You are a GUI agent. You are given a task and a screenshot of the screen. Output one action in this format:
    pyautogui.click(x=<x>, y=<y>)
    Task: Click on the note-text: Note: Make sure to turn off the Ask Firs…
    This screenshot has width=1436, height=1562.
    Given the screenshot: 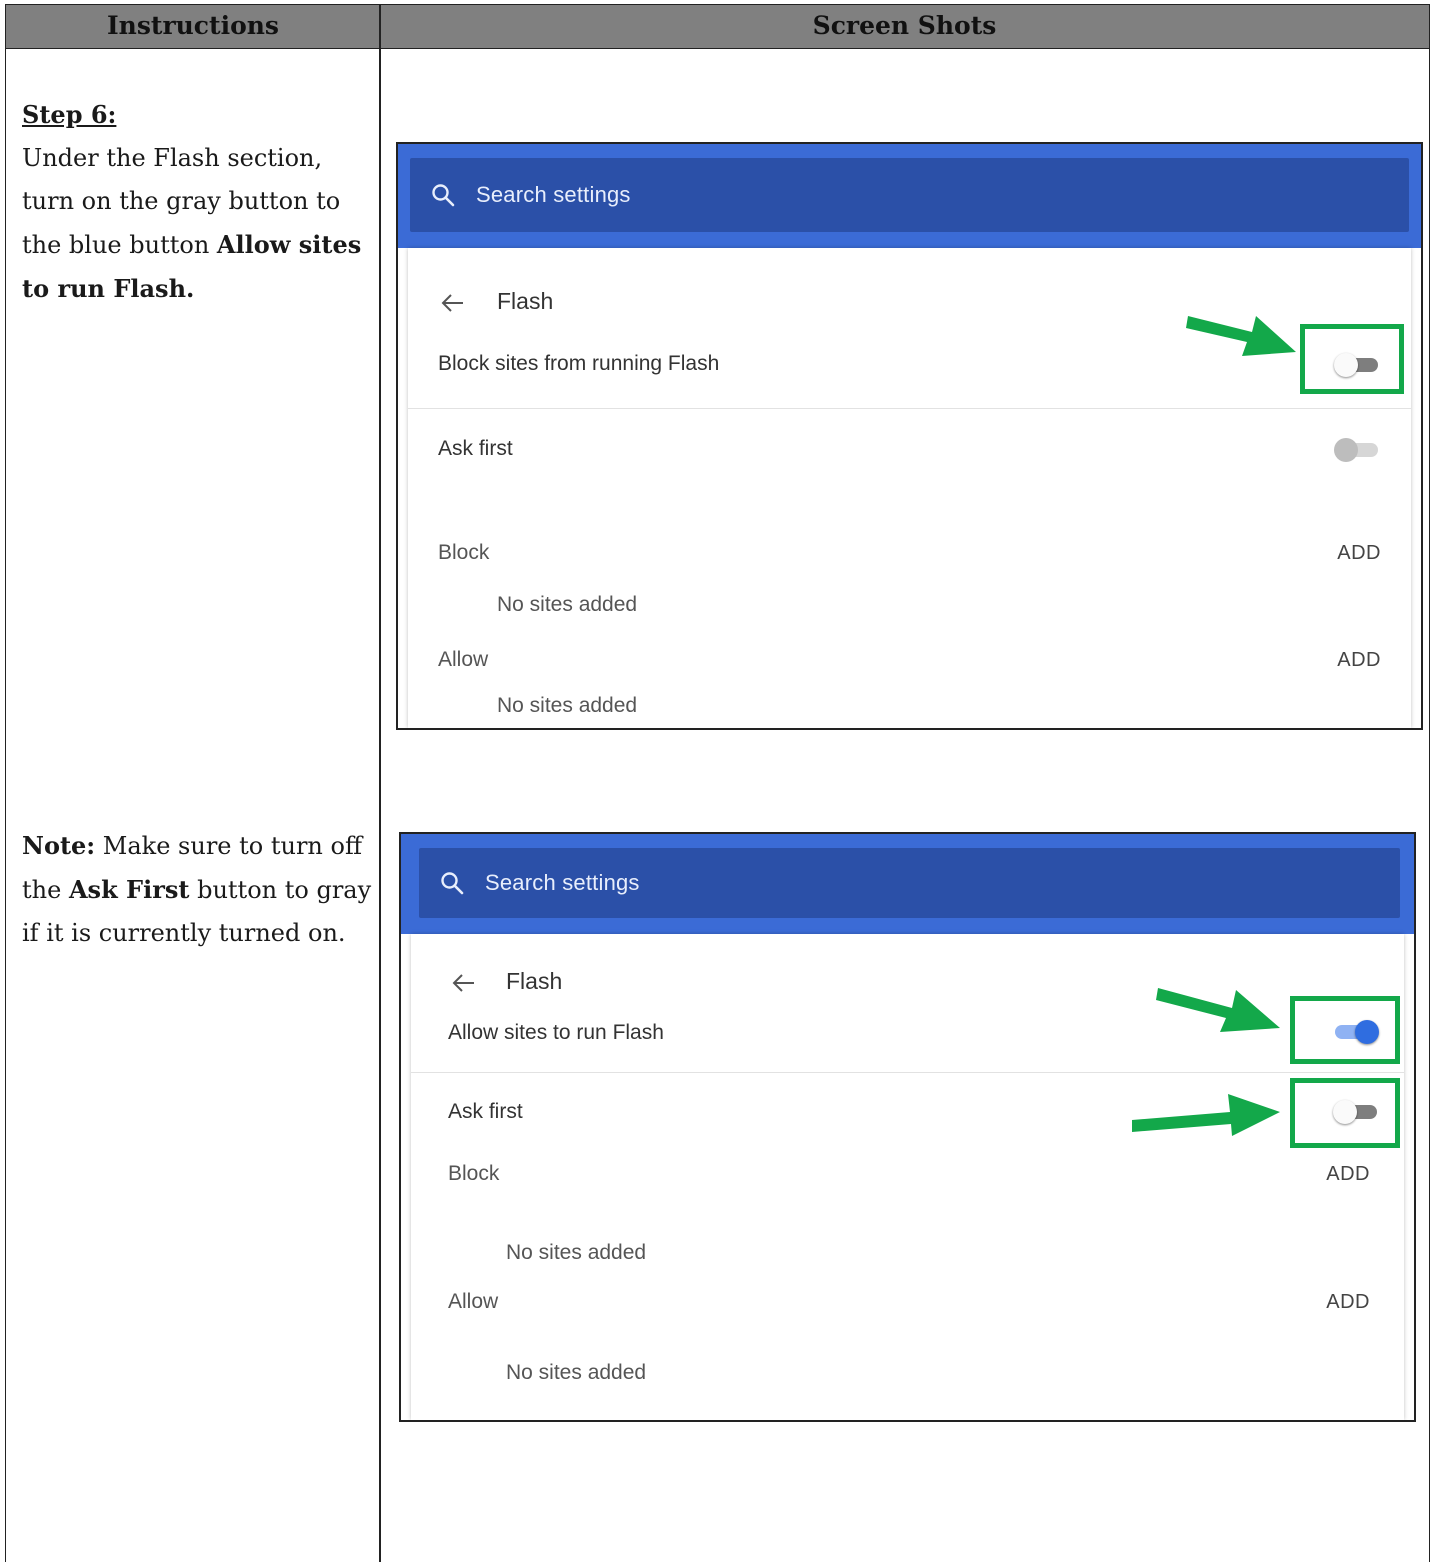 What is the action you would take?
    pyautogui.click(x=197, y=889)
    